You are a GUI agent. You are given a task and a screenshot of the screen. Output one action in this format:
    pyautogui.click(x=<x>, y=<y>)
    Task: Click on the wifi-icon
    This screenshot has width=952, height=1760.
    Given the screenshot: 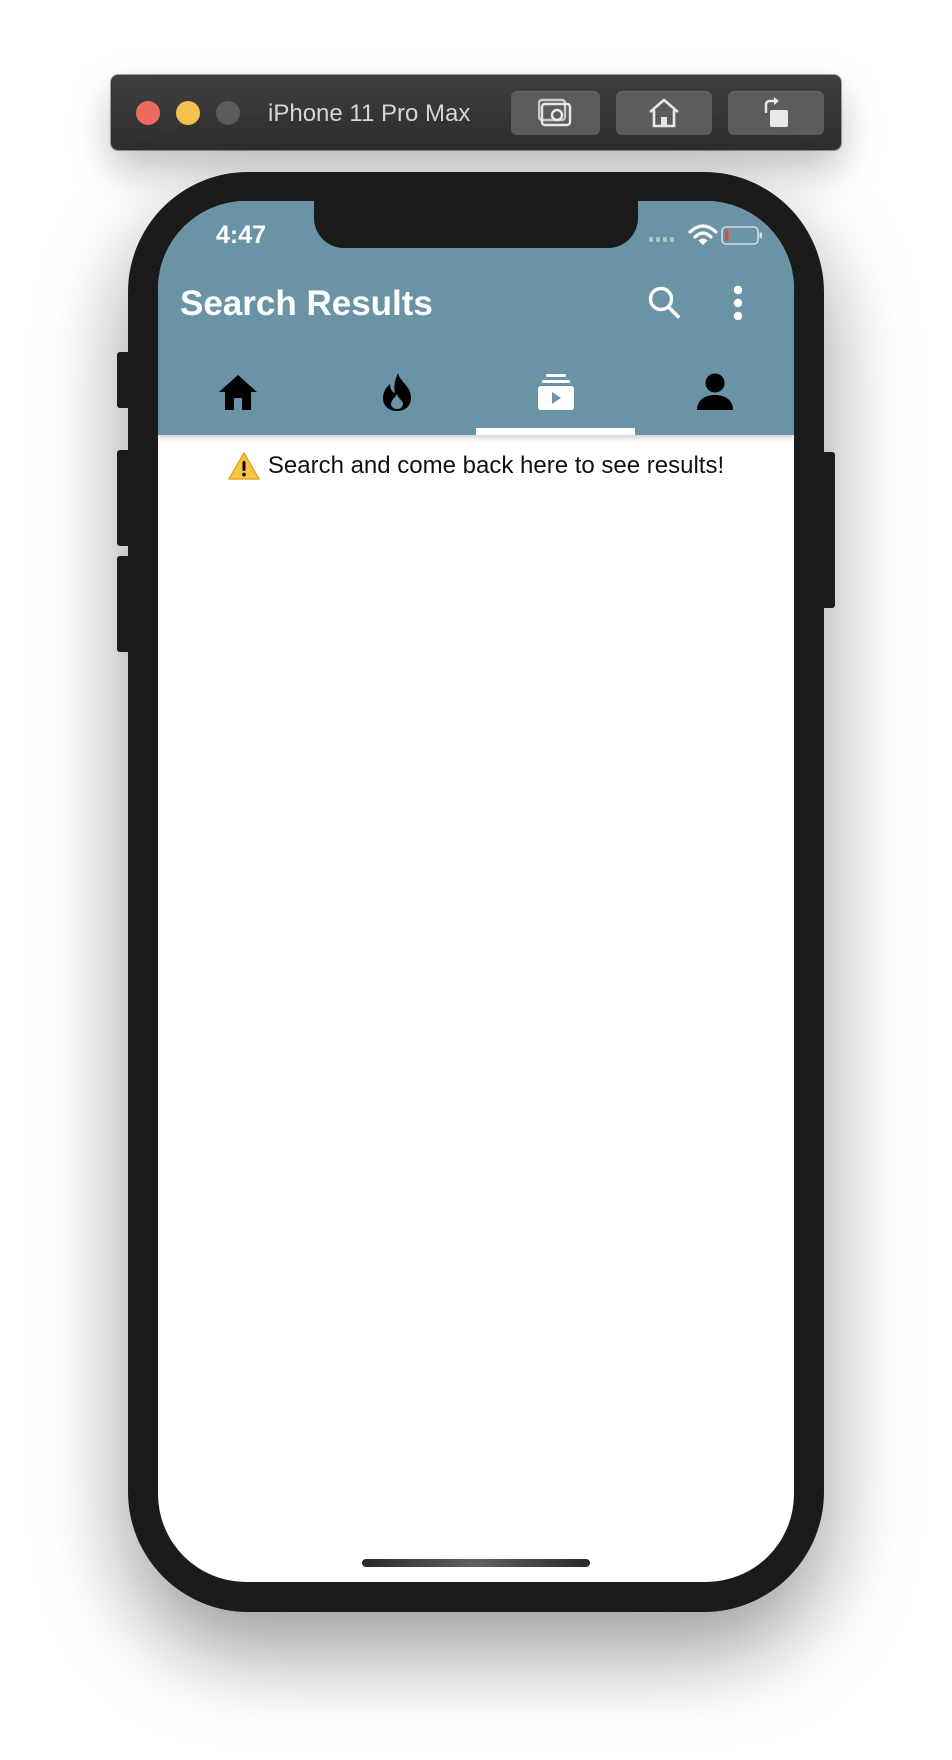 What is the action you would take?
    pyautogui.click(x=703, y=234)
    